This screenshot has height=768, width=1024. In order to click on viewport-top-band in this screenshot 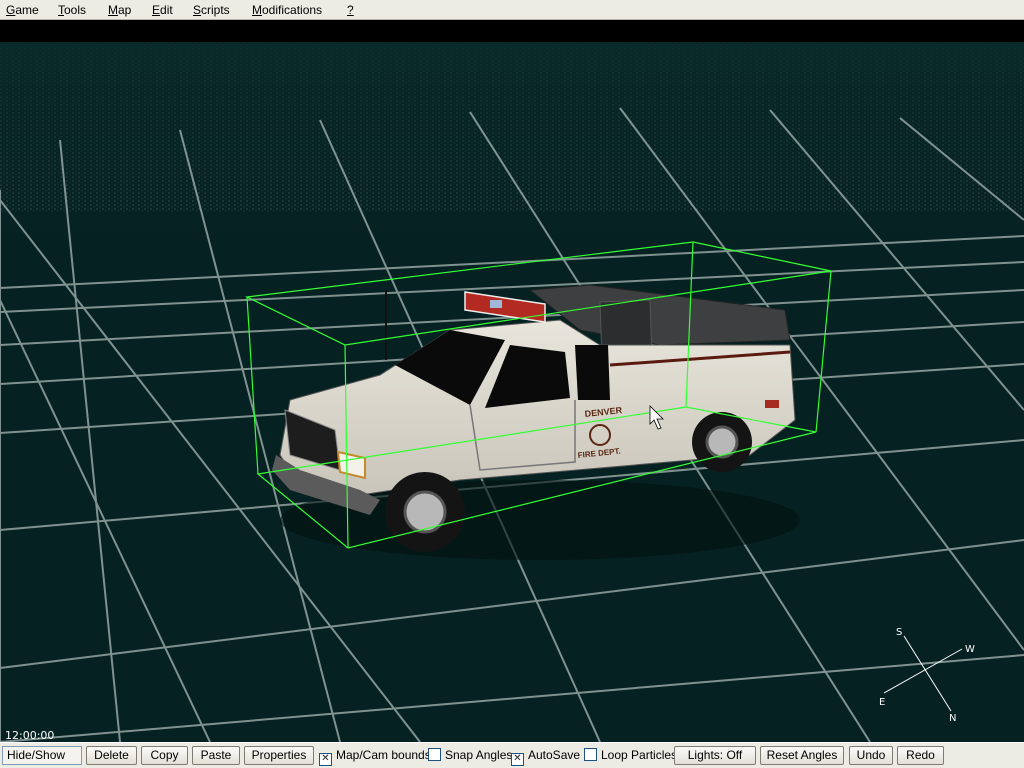, I will do `click(512, 31)`.